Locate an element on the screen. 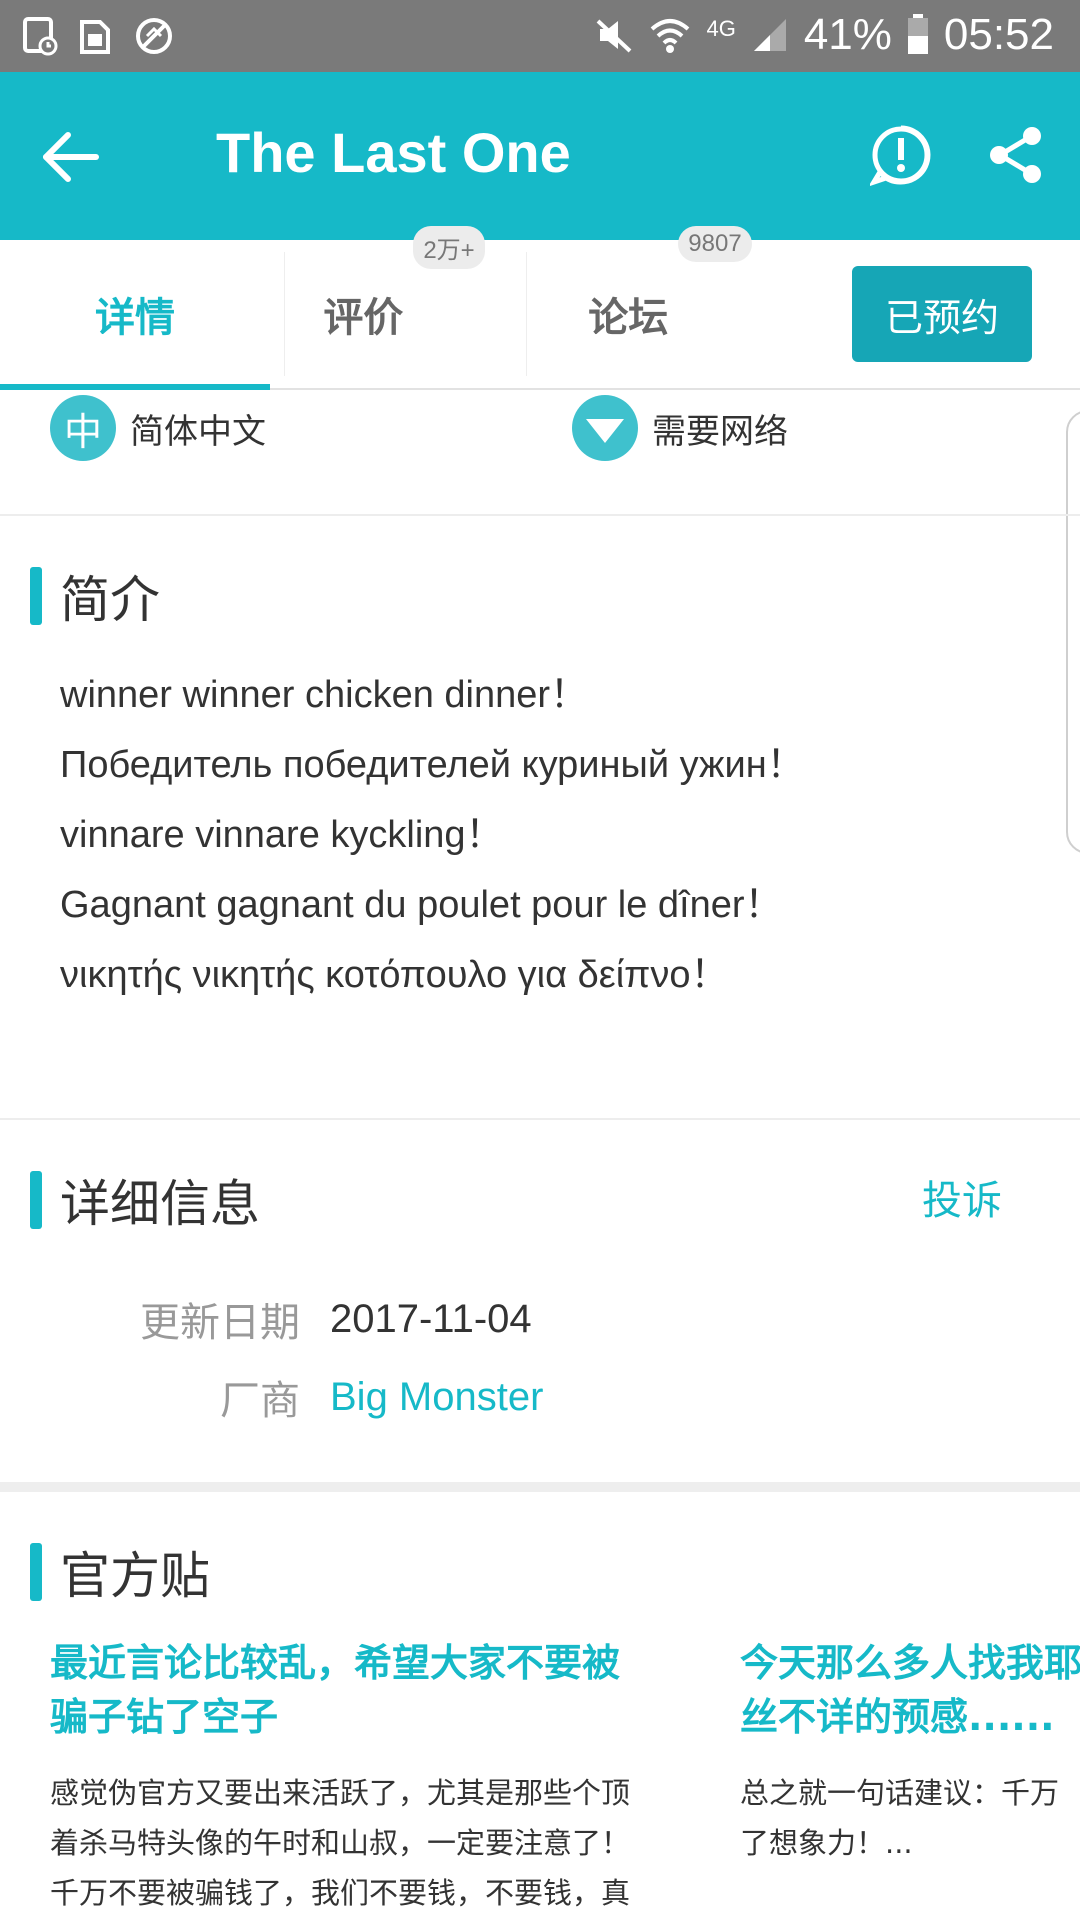  chinese-language-icon: 中 is located at coordinates (83, 428).